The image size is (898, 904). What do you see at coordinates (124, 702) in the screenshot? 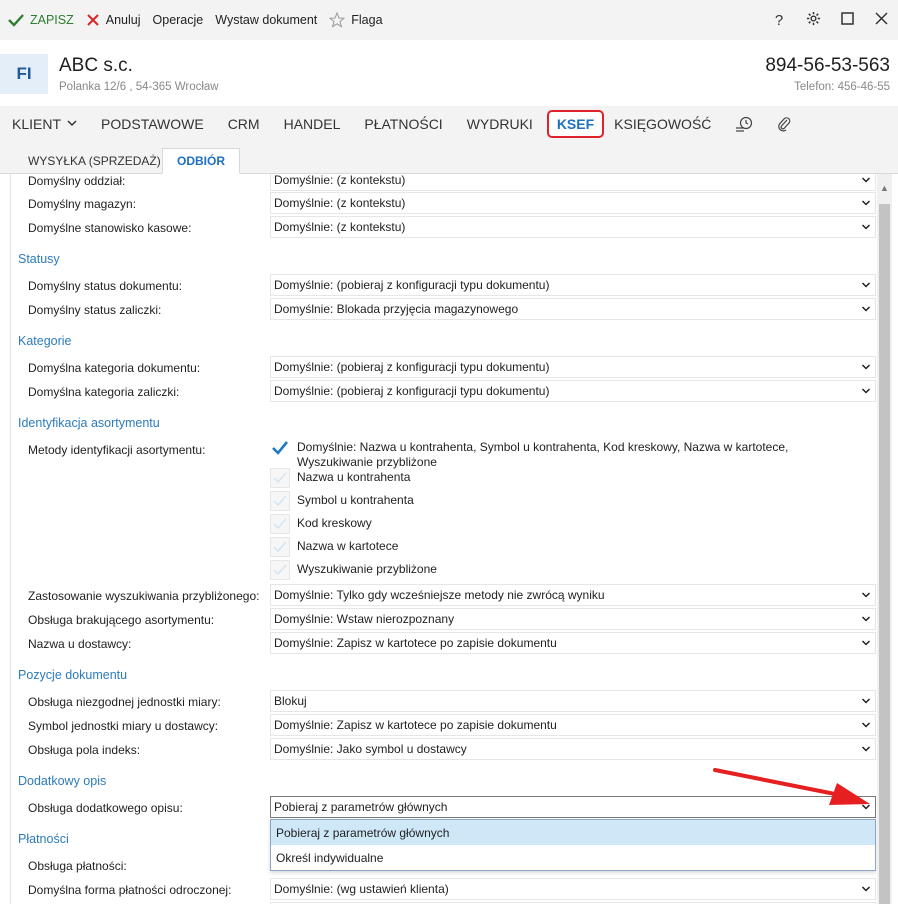
I see `setting-label: Obsługa niezgodnej jednostki miary:` at bounding box center [124, 702].